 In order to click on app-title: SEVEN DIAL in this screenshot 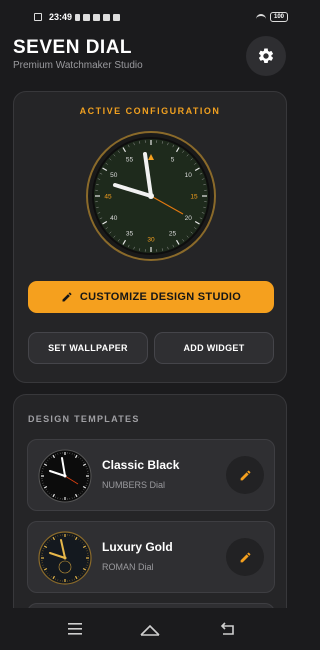, I will do `click(73, 47)`.